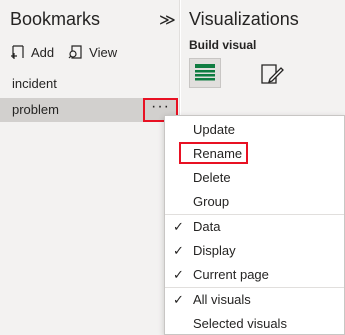 The height and width of the screenshot is (335, 345). What do you see at coordinates (90, 84) in the screenshot?
I see `bookmark-item-incident: incident` at bounding box center [90, 84].